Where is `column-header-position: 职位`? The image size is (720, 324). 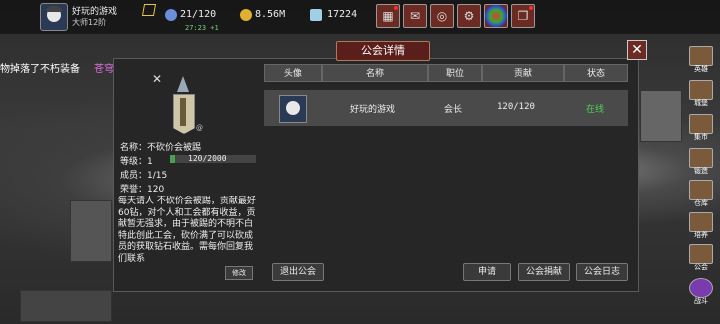
column-header-position: 职位 is located at coordinates (455, 73).